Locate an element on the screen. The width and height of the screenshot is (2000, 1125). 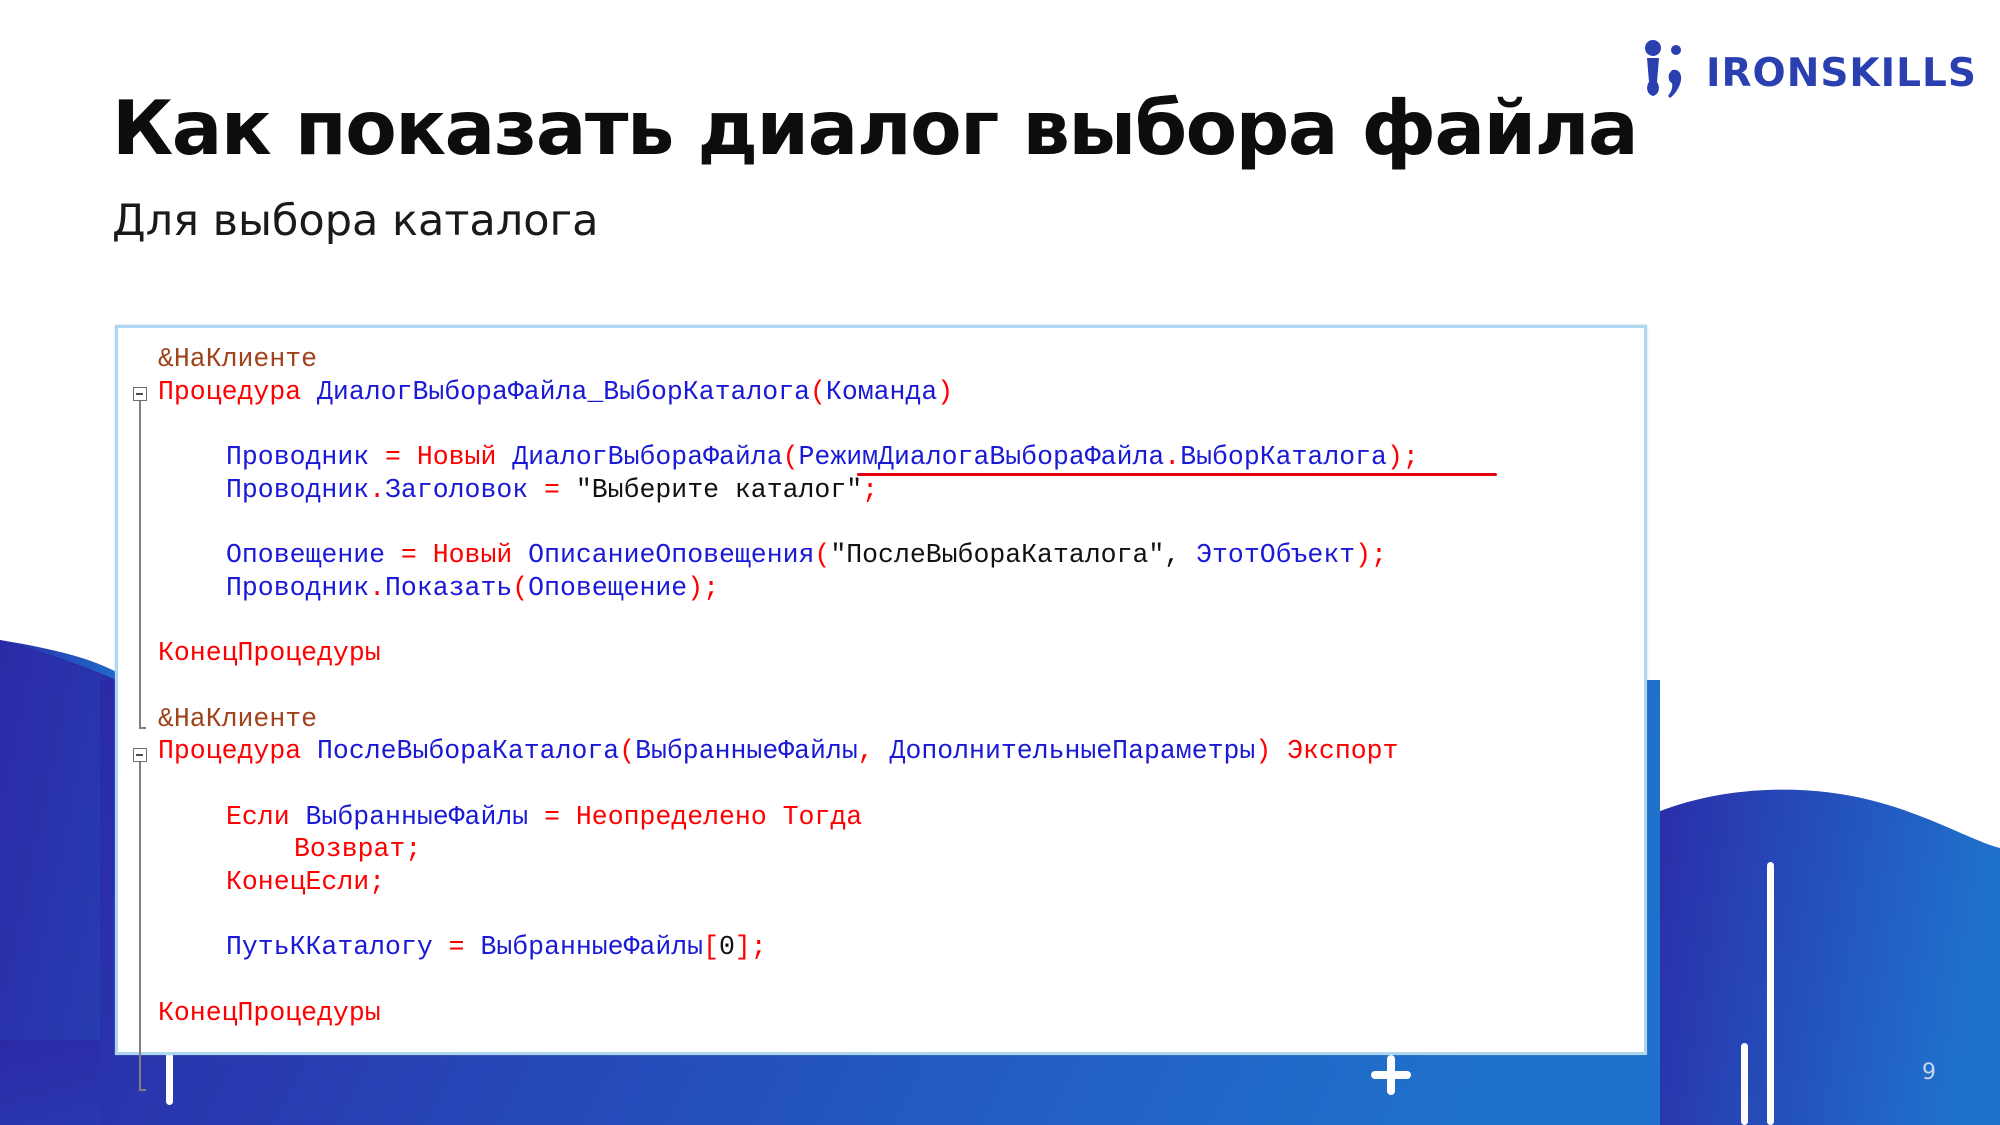
type-name: ОписаниеОповещения is located at coordinates (671, 555).